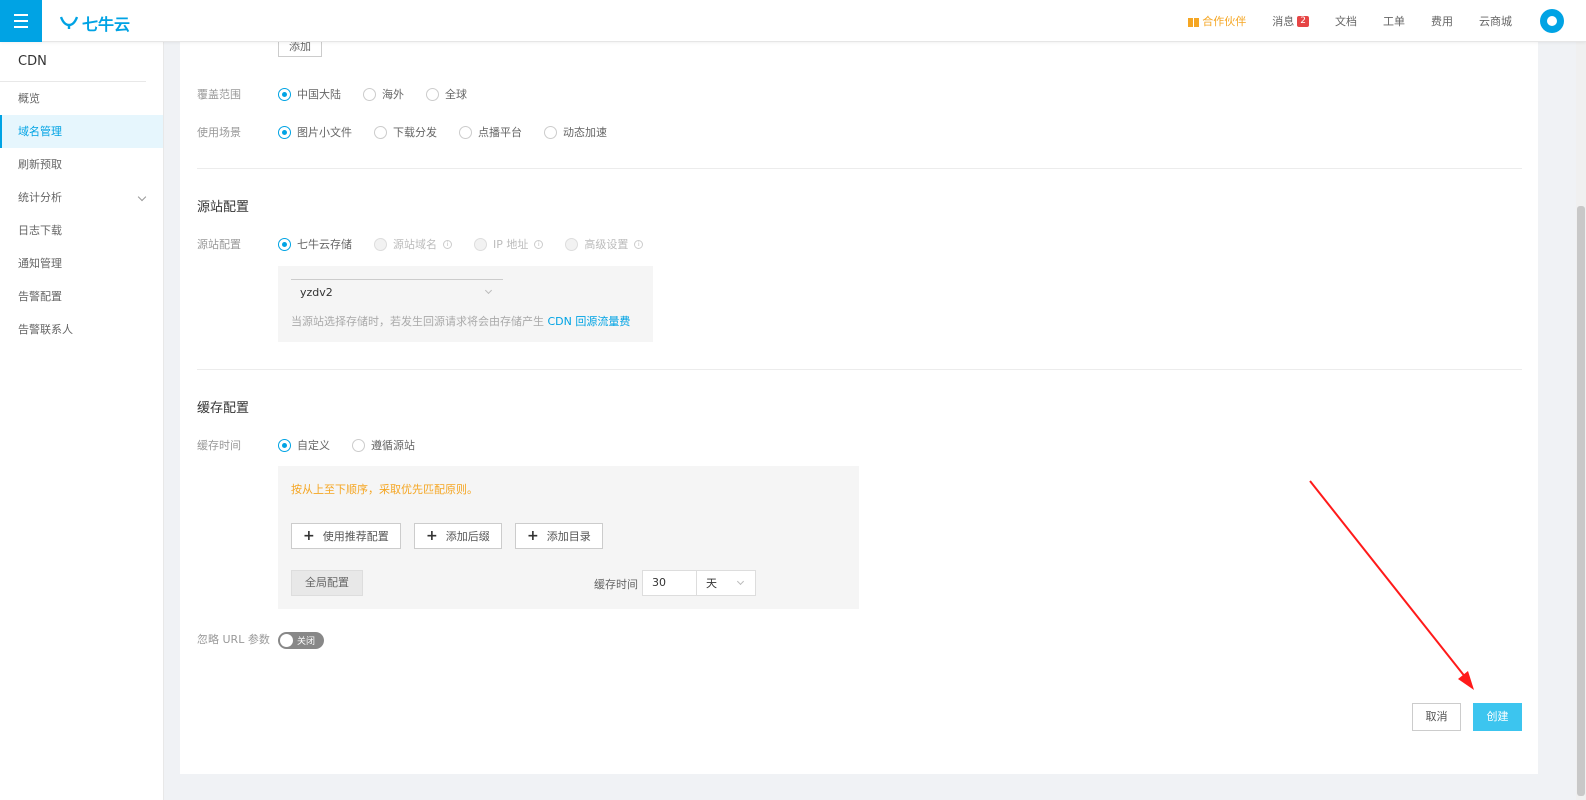 This screenshot has width=1586, height=800. What do you see at coordinates (453, 132) in the screenshot?
I see `scenario-radio-group: 图片小文件 下载分发 点播平台 动态加速` at bounding box center [453, 132].